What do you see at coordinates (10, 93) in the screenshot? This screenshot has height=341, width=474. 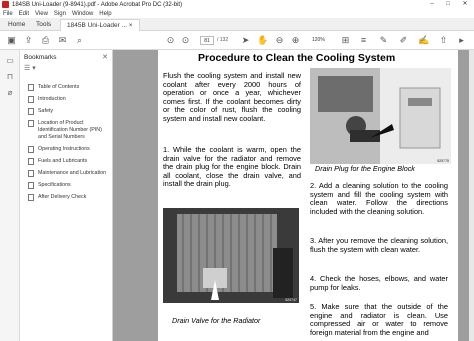 I see `attachment-icon: ⌀` at bounding box center [10, 93].